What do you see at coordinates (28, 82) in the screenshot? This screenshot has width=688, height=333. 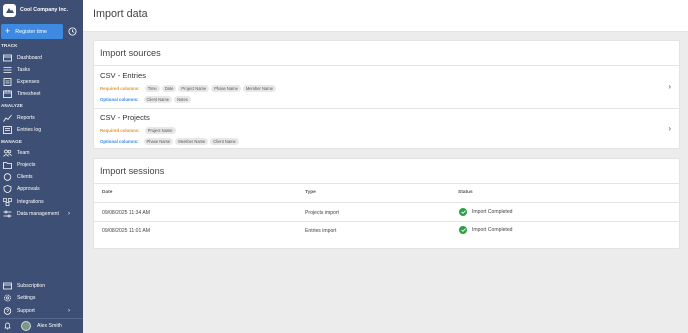 I see `sidebar-item-label: Expenses` at bounding box center [28, 82].